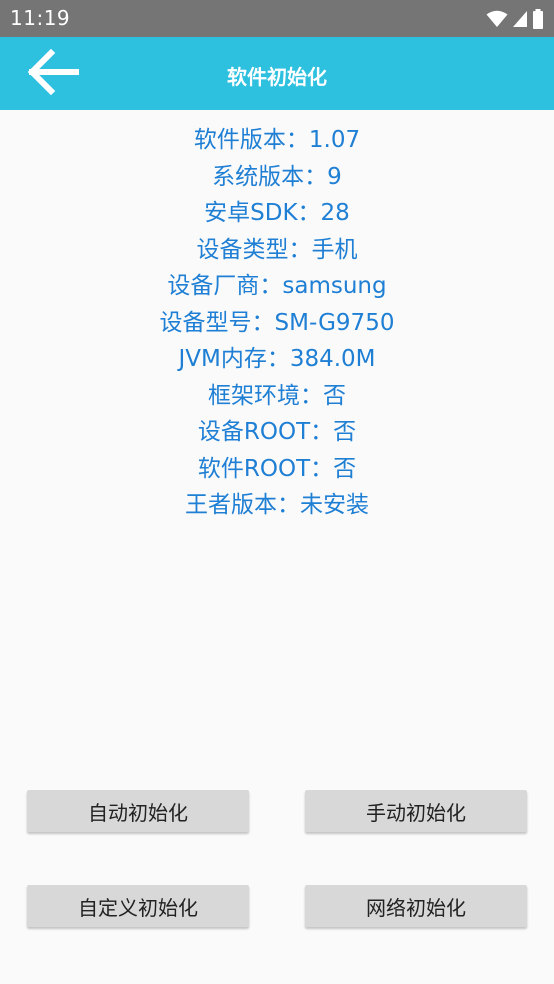 The height and width of the screenshot is (984, 554). Describe the element at coordinates (277, 395) in the screenshot. I see `framework-env-text: 框架环境：否` at that location.